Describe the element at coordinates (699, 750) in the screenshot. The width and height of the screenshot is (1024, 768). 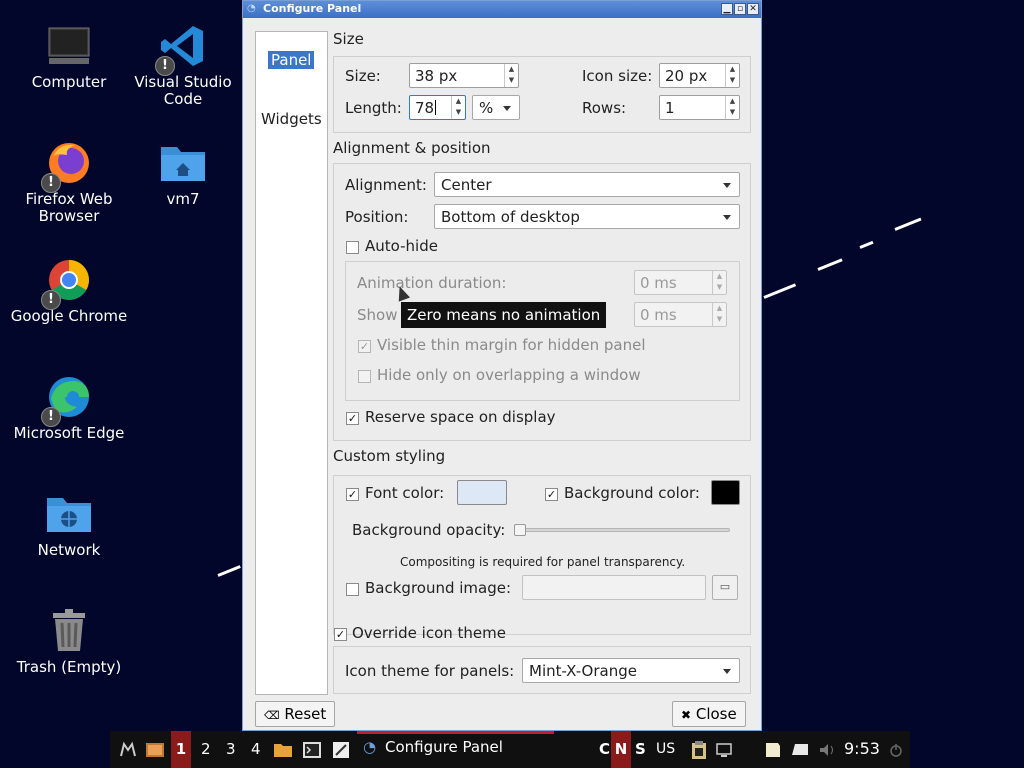
I see `clipboard-icon` at that location.